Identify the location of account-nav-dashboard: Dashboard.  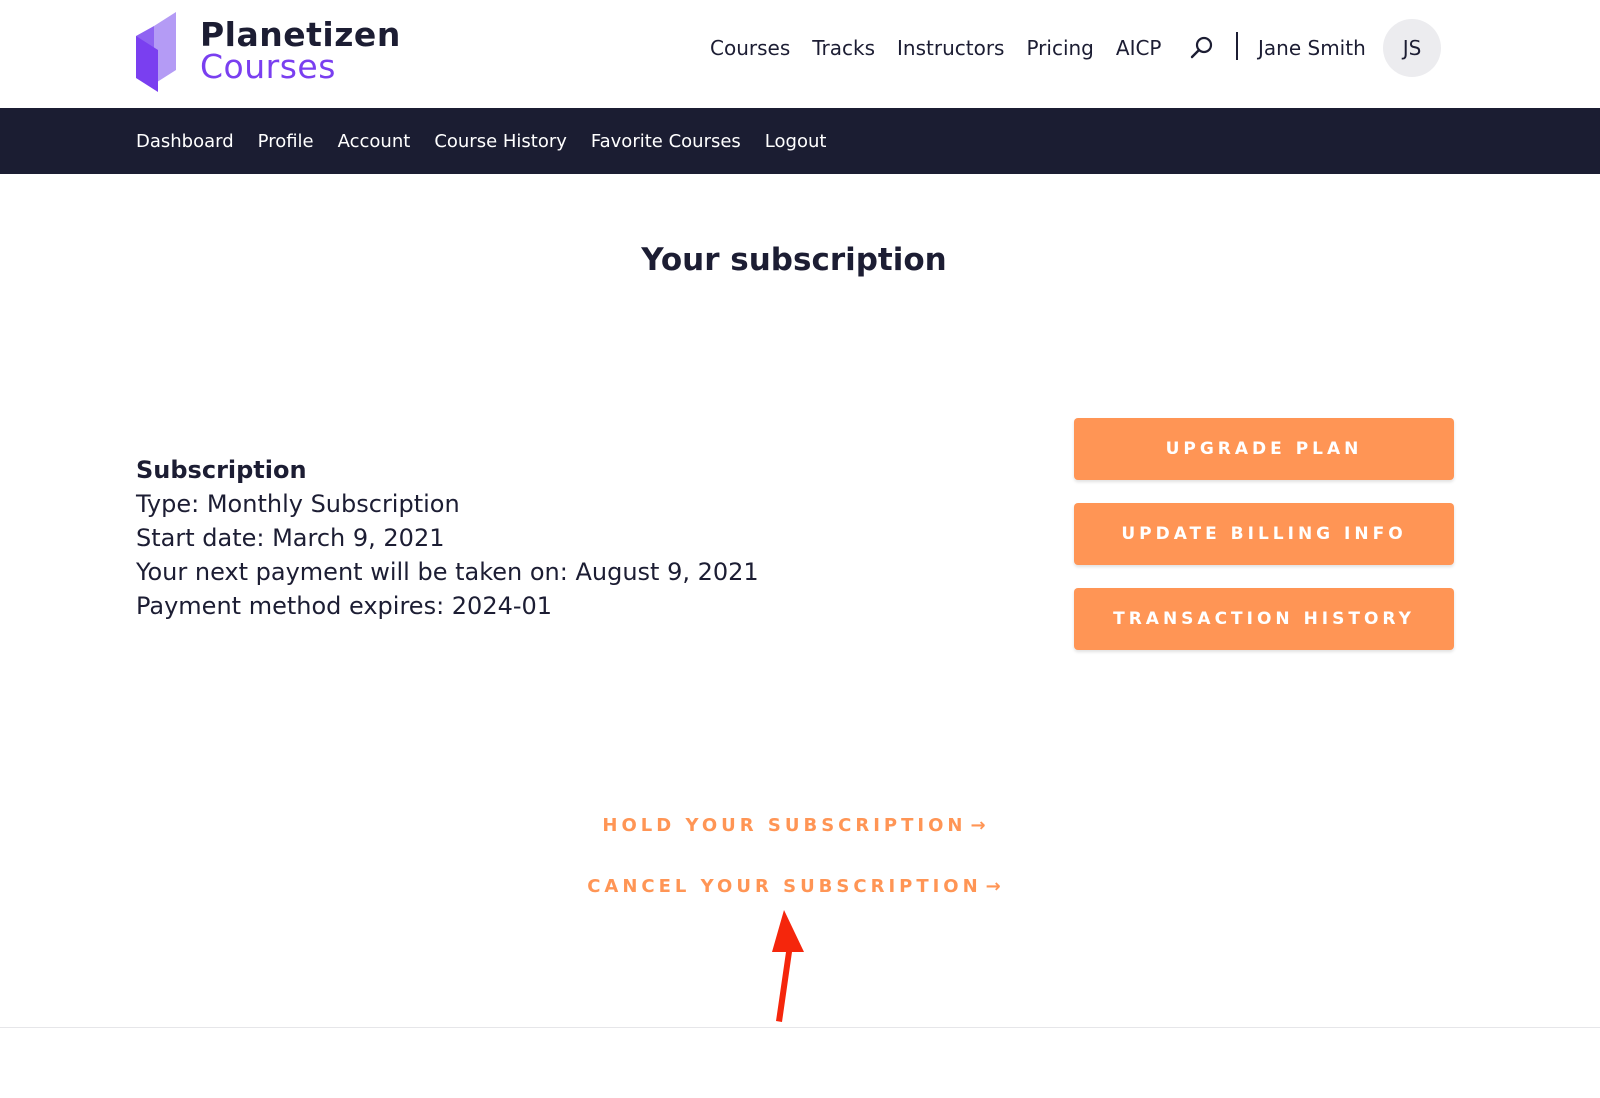
(185, 141).